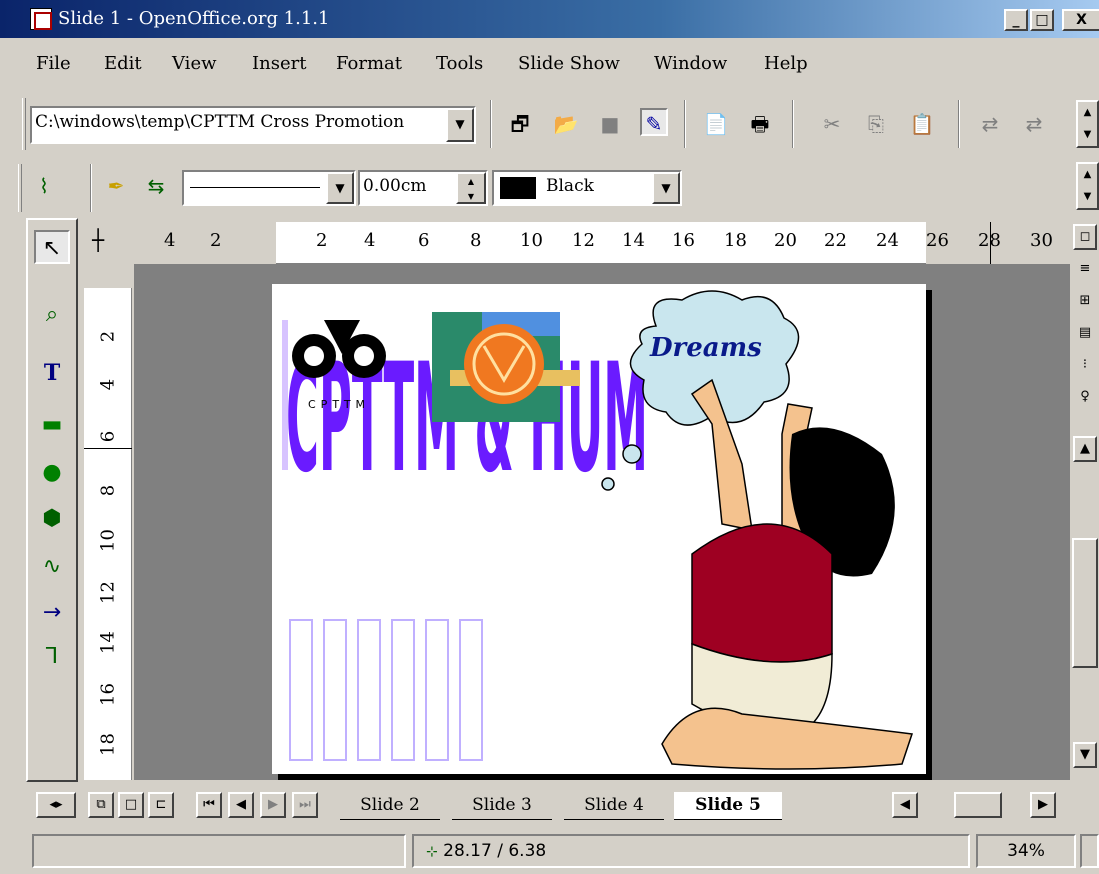  What do you see at coordinates (1085, 367) in the screenshot?
I see `view-handout-icon: ⁝` at bounding box center [1085, 367].